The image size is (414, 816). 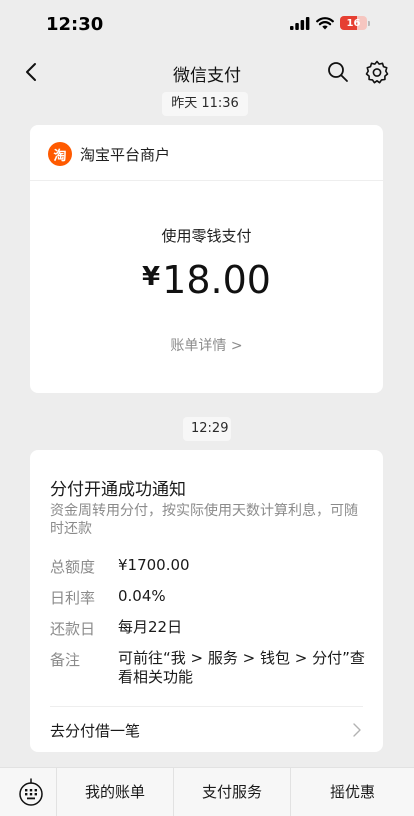 What do you see at coordinates (150, 627) in the screenshot?
I see `info-value: 每月22日` at bounding box center [150, 627].